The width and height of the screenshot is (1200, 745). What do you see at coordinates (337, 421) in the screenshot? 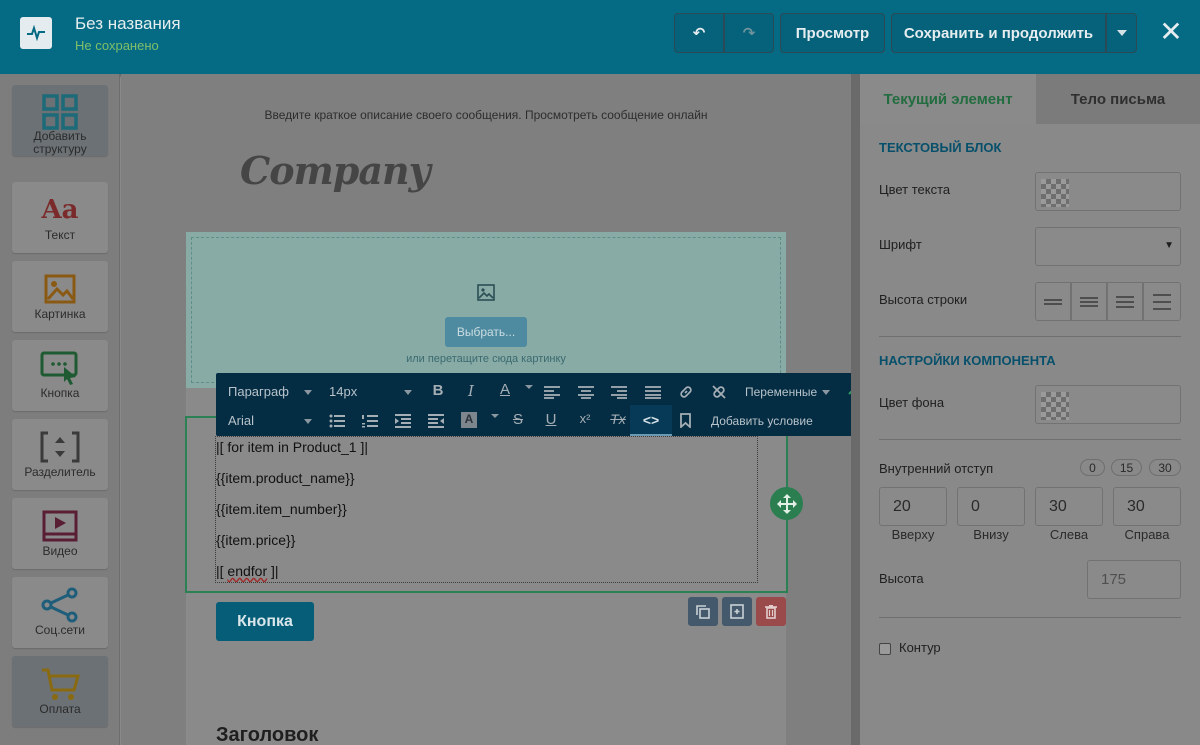
I see `bullet-list-icon` at bounding box center [337, 421].